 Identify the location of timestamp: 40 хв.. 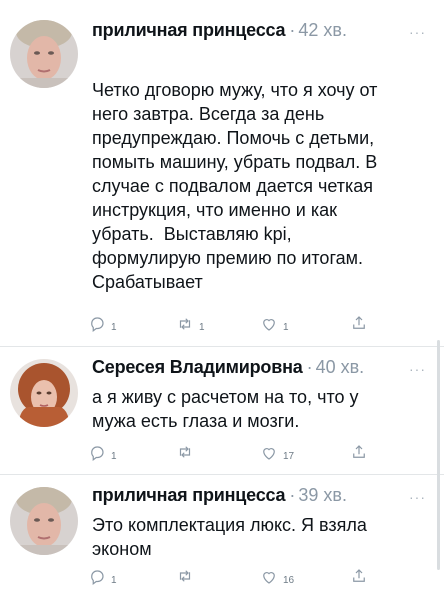
(340, 367).